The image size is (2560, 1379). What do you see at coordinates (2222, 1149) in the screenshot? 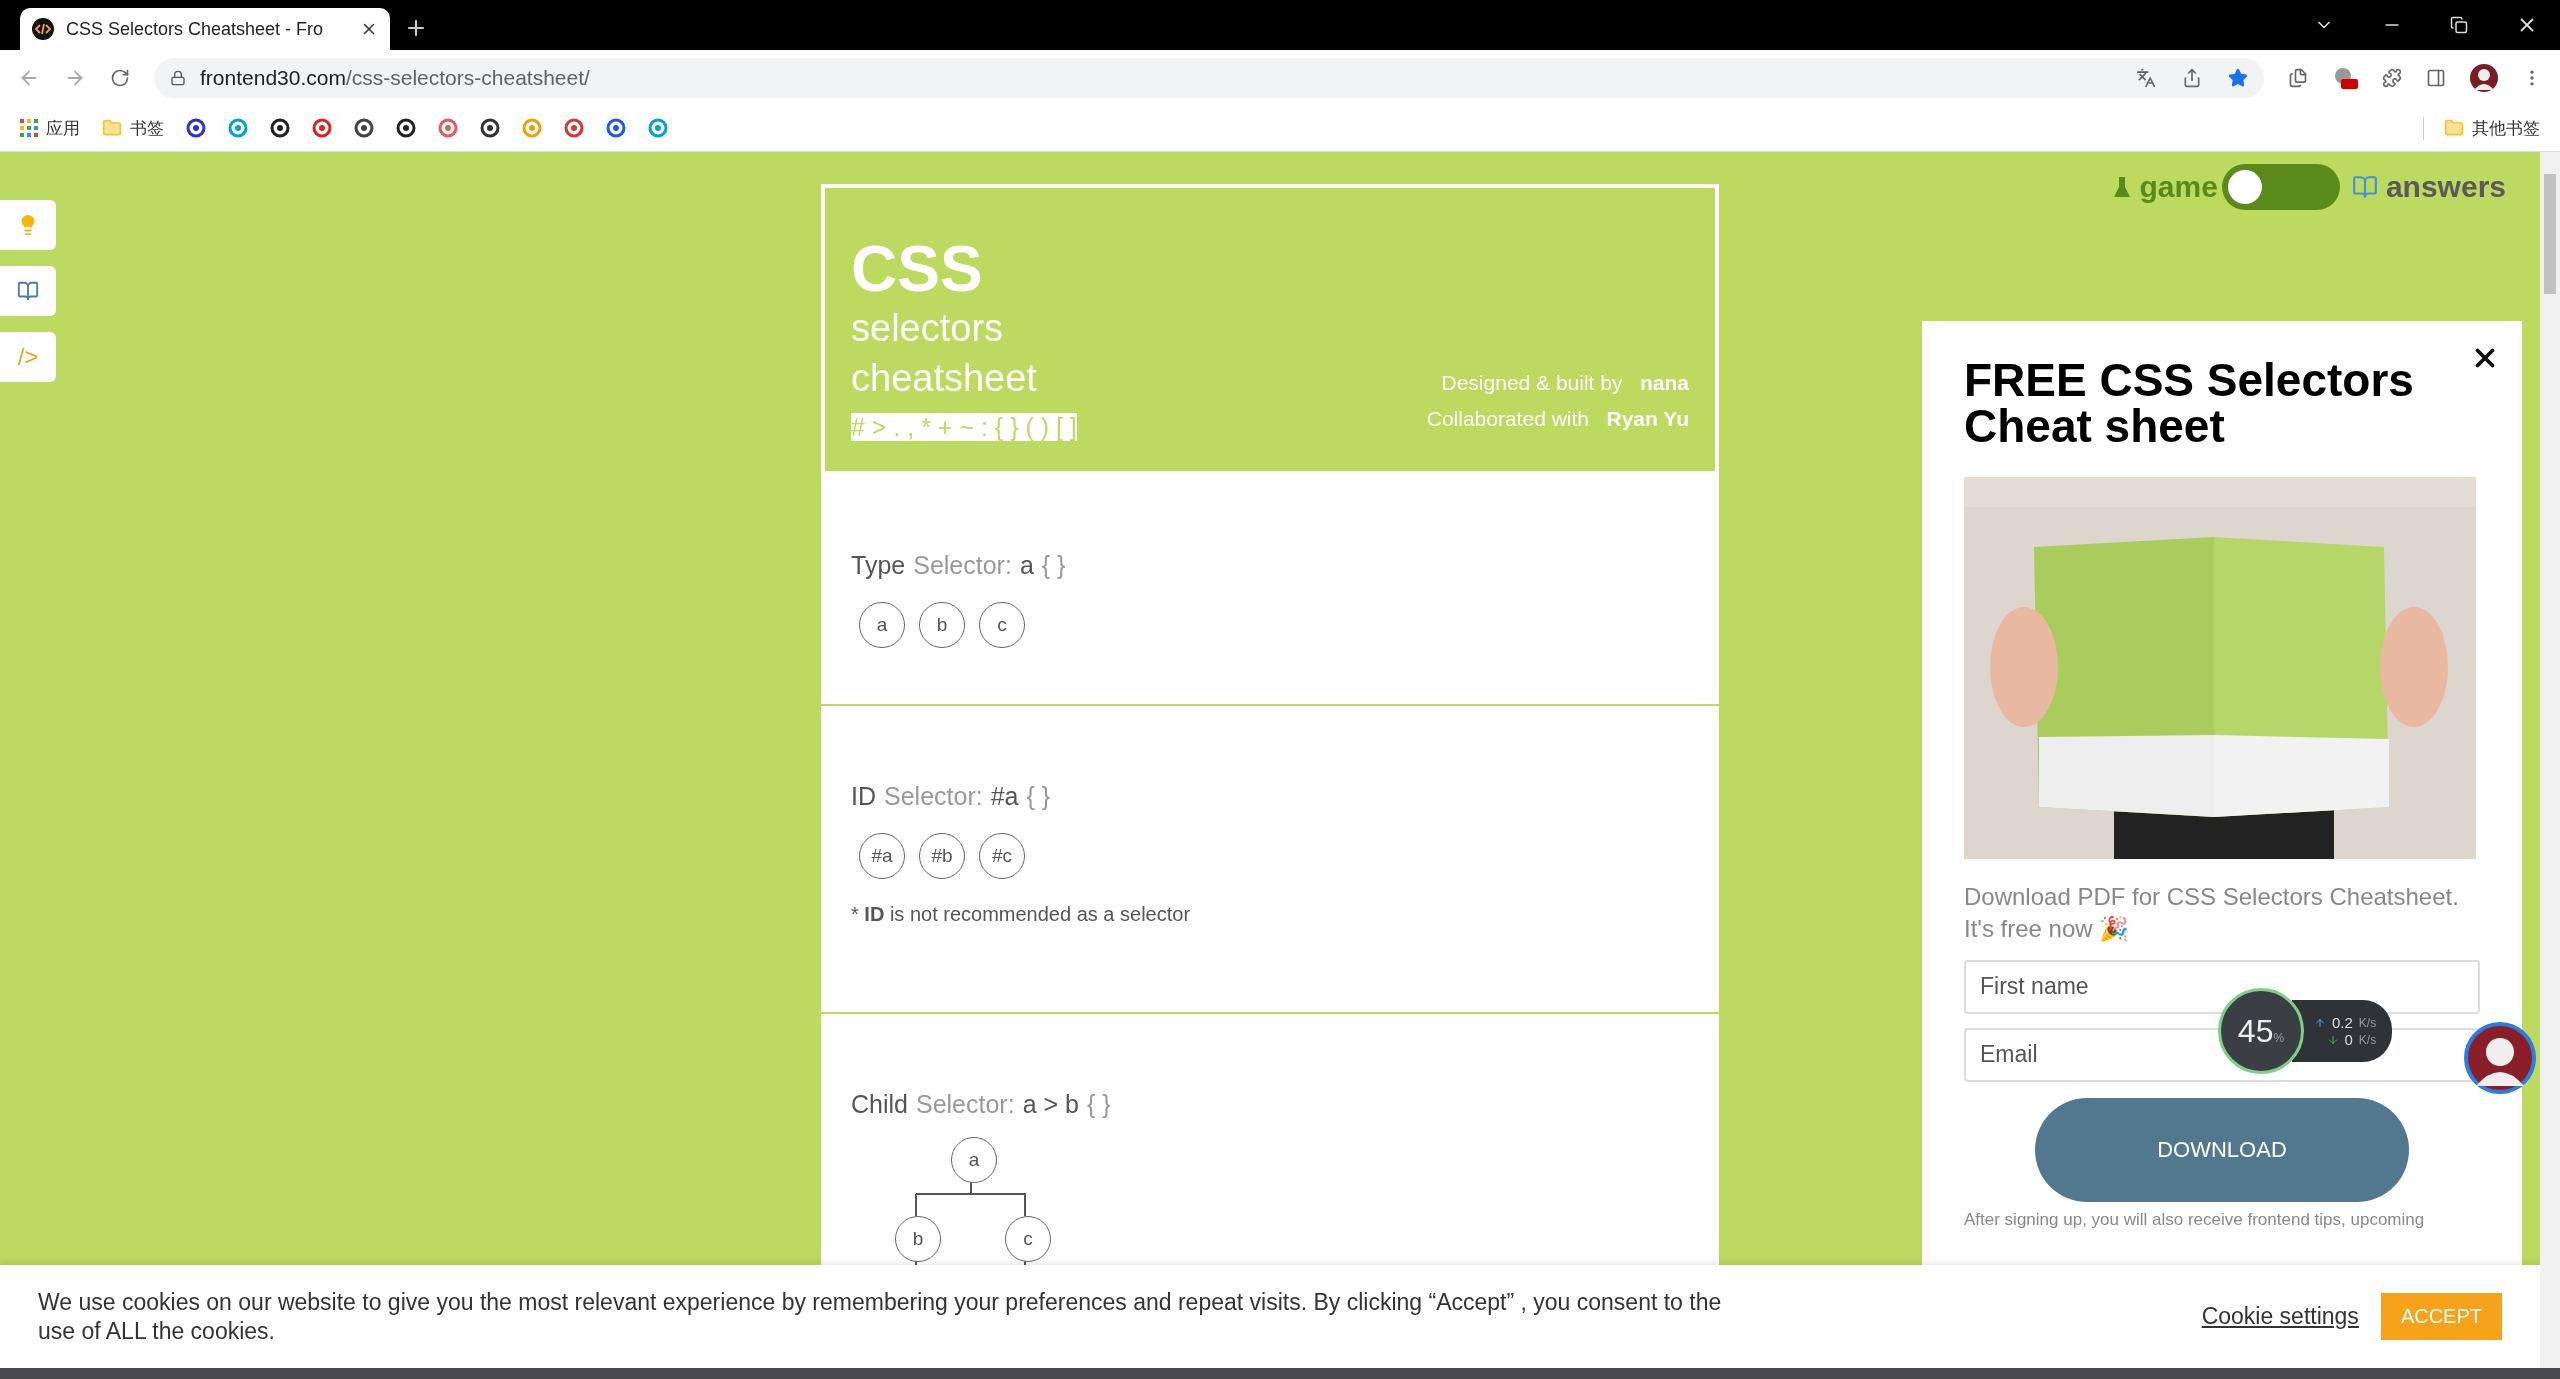
I see `download-button: DOWNLOAD` at bounding box center [2222, 1149].